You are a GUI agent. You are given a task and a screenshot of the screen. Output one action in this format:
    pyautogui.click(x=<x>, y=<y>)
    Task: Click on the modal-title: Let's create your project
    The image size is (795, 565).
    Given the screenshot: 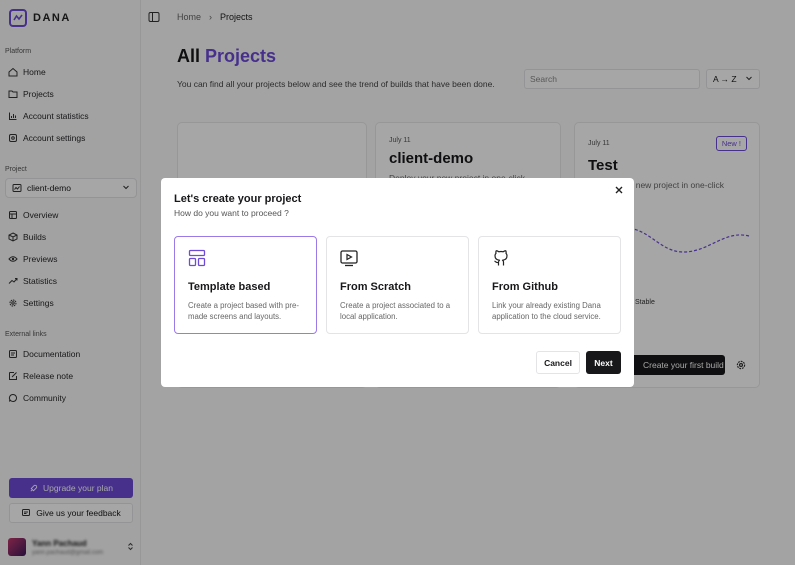 What is the action you would take?
    pyautogui.click(x=238, y=199)
    